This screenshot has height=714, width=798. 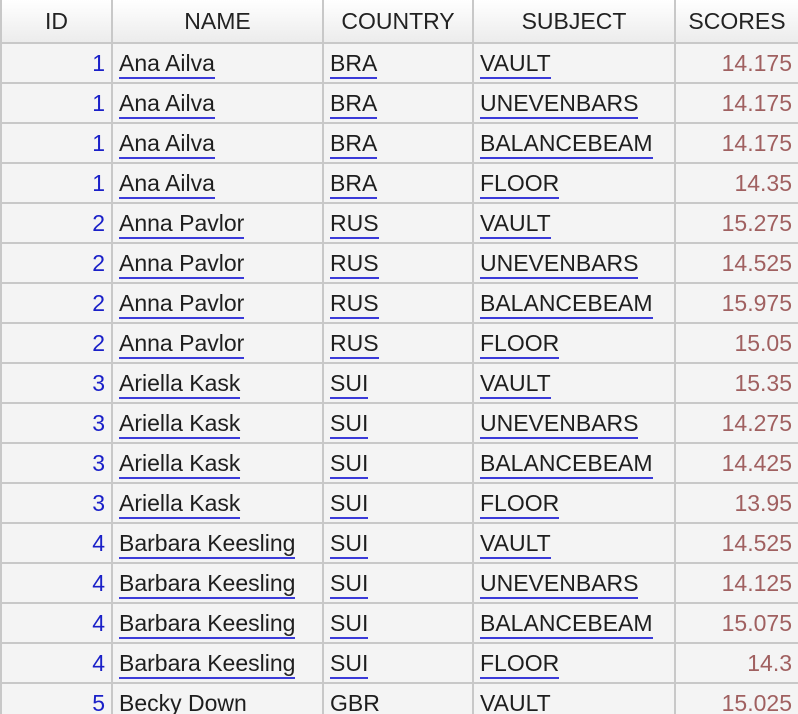 What do you see at coordinates (399, 423) in the screenshot?
I see `table-row: 3 Ariella Kask SUI UNEVENBARS 14.275` at bounding box center [399, 423].